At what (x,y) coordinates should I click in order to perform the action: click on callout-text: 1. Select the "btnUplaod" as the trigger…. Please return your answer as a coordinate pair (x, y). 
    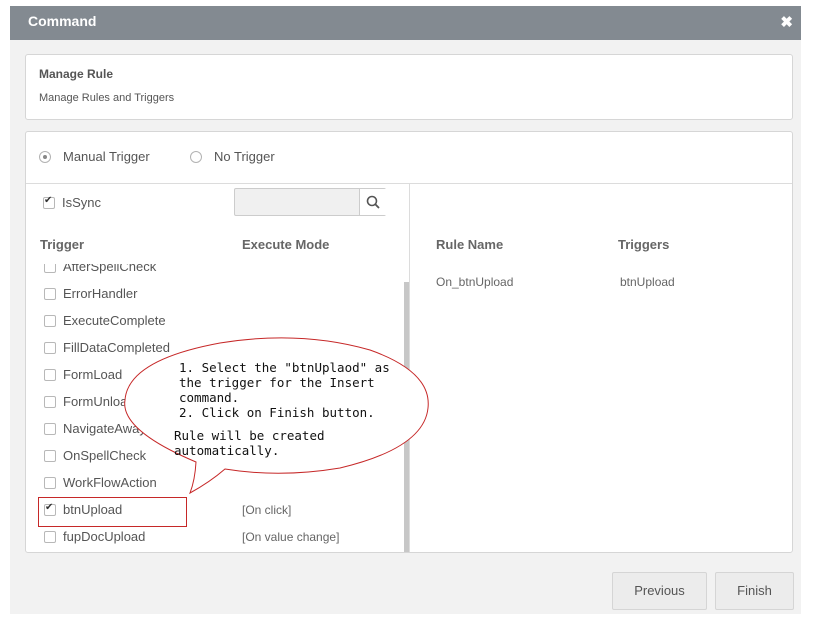
    Looking at the image, I should click on (284, 390).